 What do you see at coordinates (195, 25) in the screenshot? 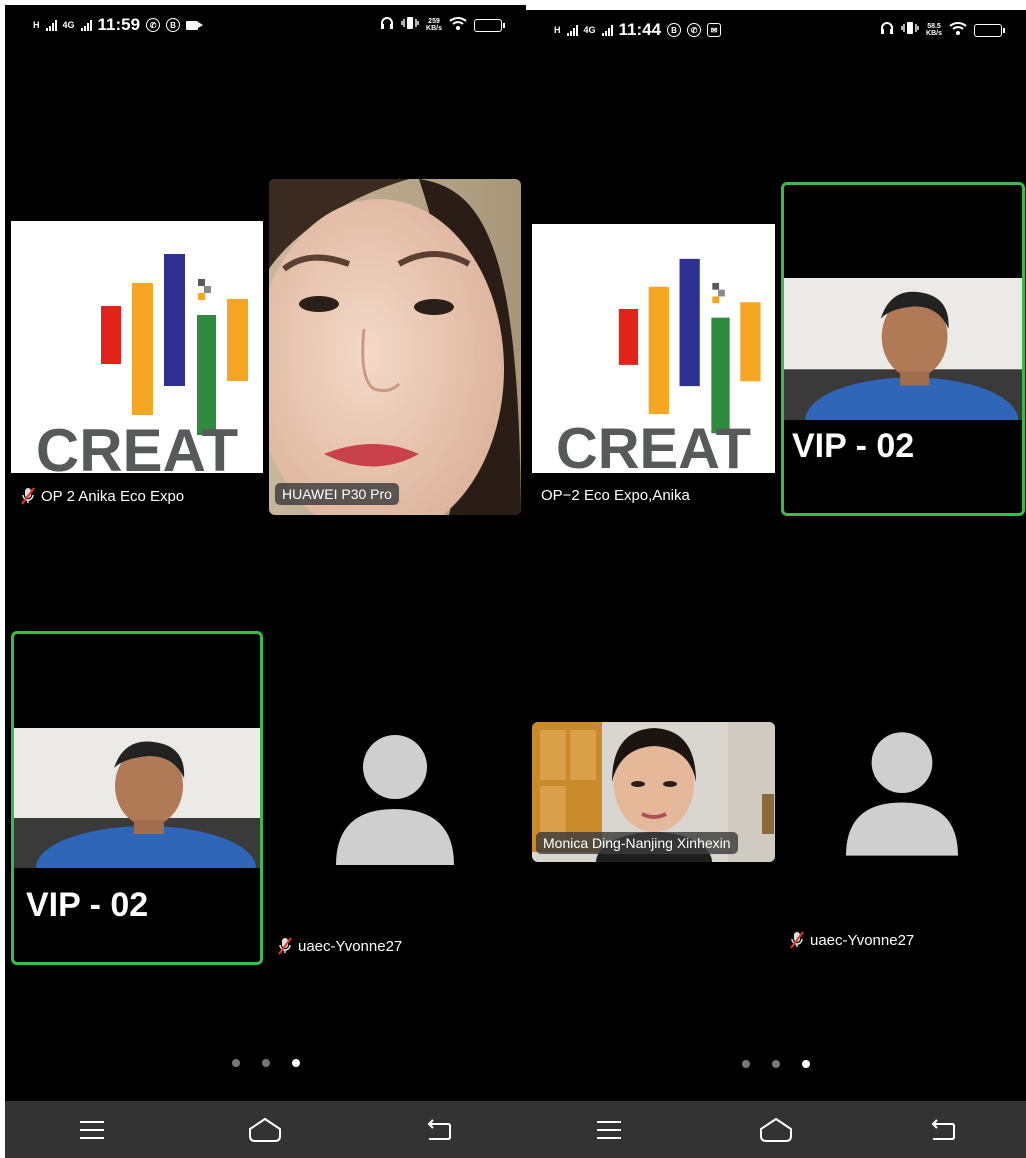
I see `video-camera-icon` at bounding box center [195, 25].